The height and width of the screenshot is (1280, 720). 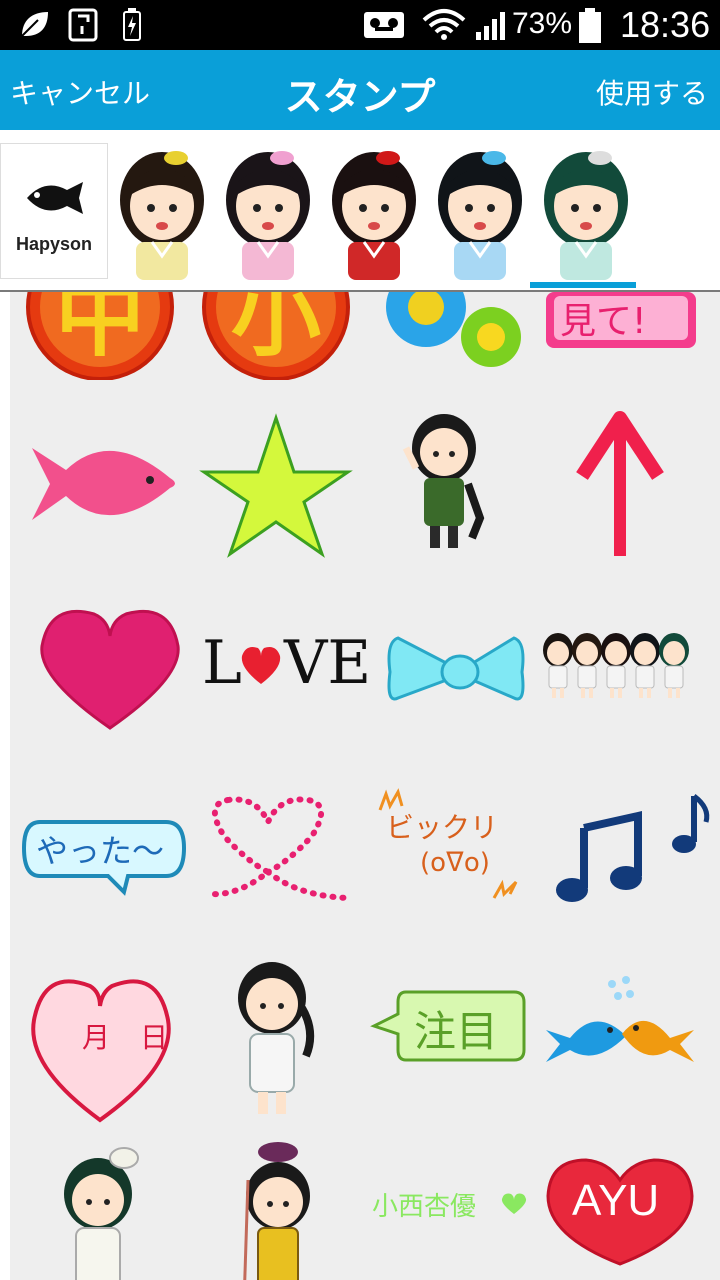 I want to click on tab-hapyson: Hapyson, so click(x=54, y=211).